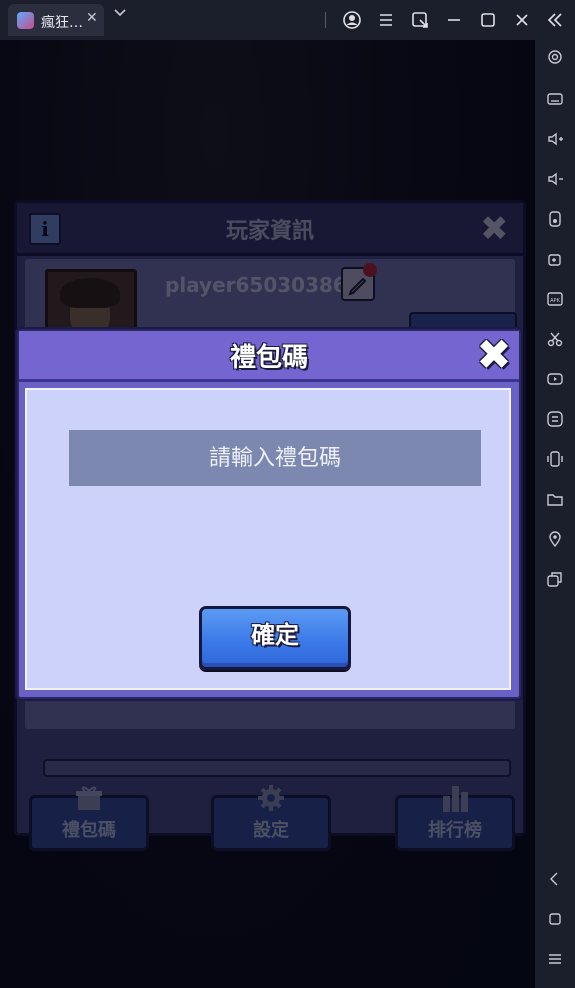  Describe the element at coordinates (420, 20) in the screenshot. I see `screenshot-icon` at that location.